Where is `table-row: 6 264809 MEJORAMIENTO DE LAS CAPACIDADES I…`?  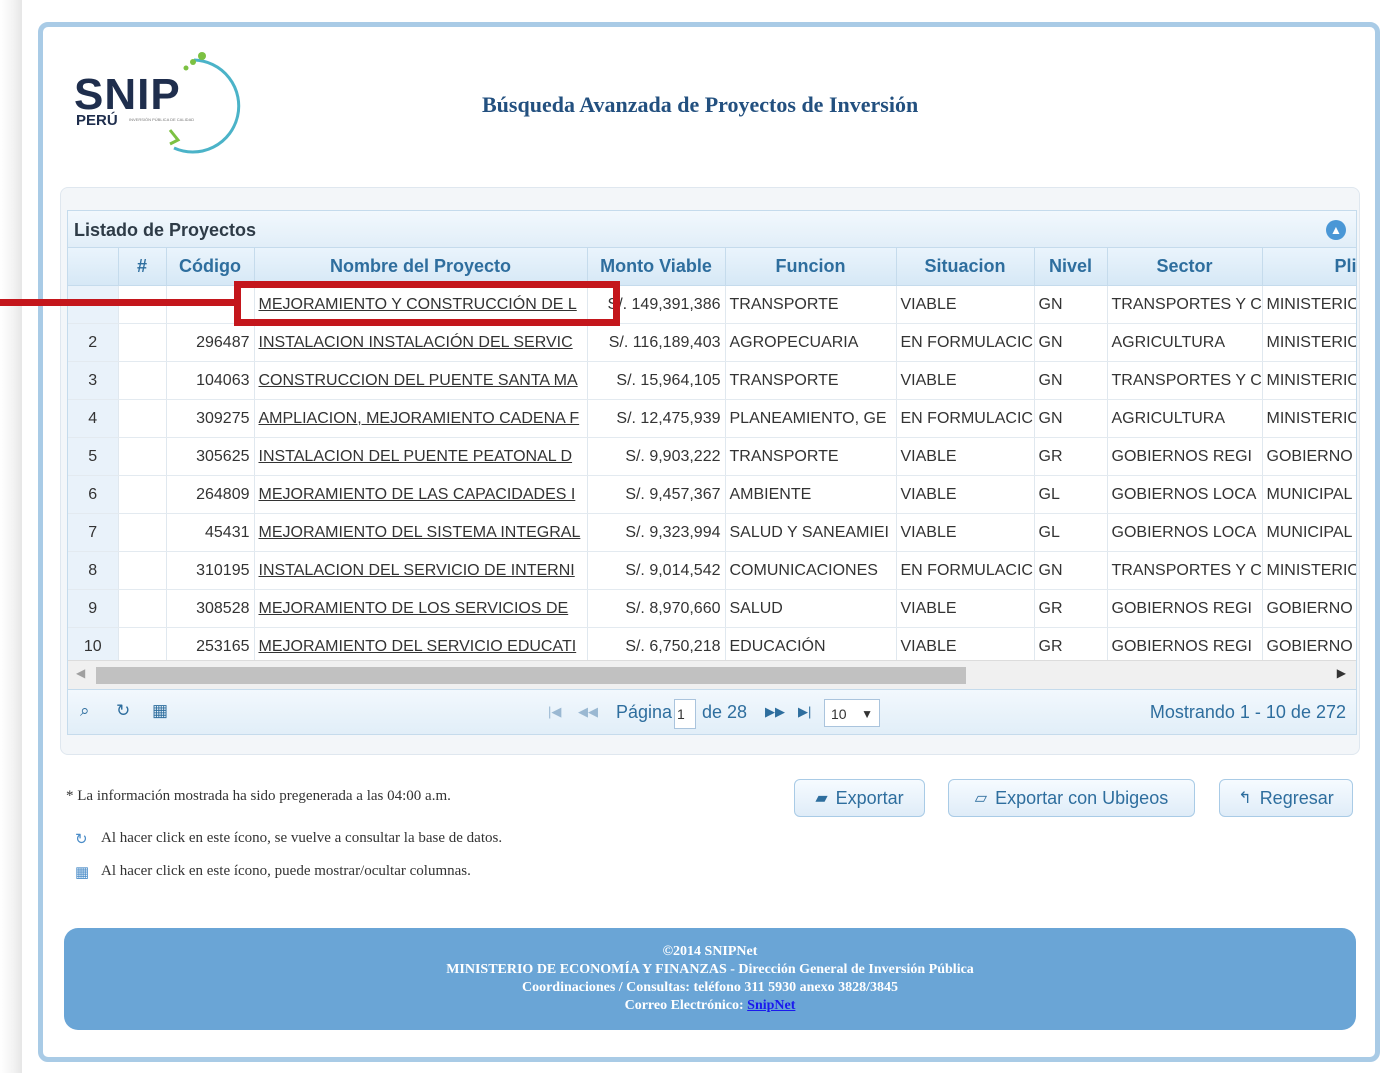 table-row: 6 264809 MEJORAMIENTO DE LAS CAPACIDADES I… is located at coordinates (712, 494).